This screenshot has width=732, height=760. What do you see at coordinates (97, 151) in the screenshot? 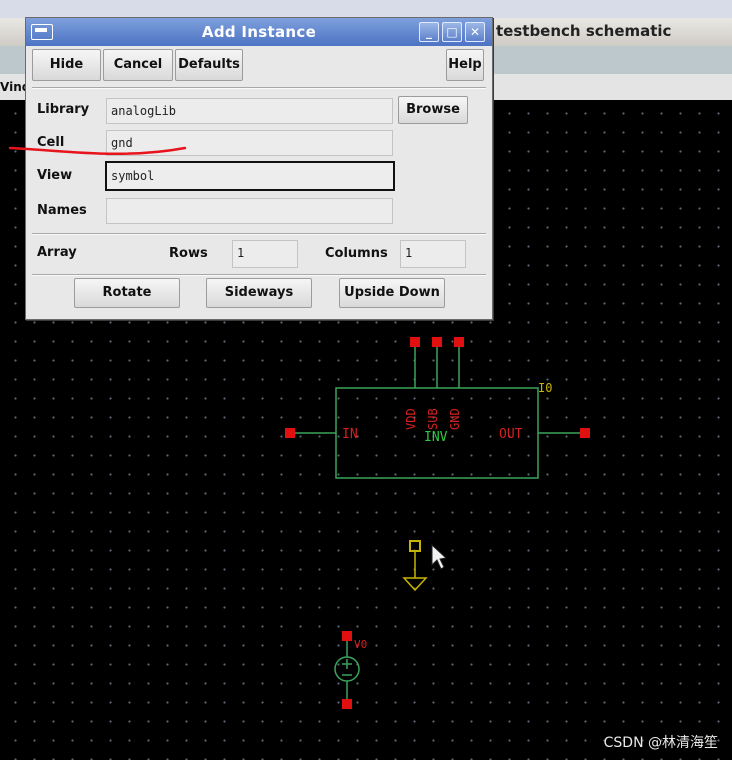
I see `annotation-underline` at bounding box center [97, 151].